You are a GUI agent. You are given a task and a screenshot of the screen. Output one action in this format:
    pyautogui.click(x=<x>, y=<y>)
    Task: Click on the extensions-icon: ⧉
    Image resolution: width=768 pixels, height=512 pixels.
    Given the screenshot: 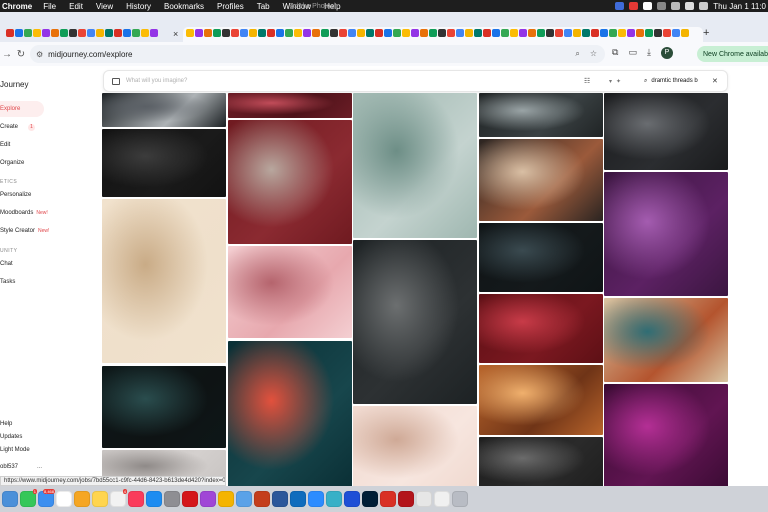 What is the action you would take?
    pyautogui.click(x=615, y=53)
    